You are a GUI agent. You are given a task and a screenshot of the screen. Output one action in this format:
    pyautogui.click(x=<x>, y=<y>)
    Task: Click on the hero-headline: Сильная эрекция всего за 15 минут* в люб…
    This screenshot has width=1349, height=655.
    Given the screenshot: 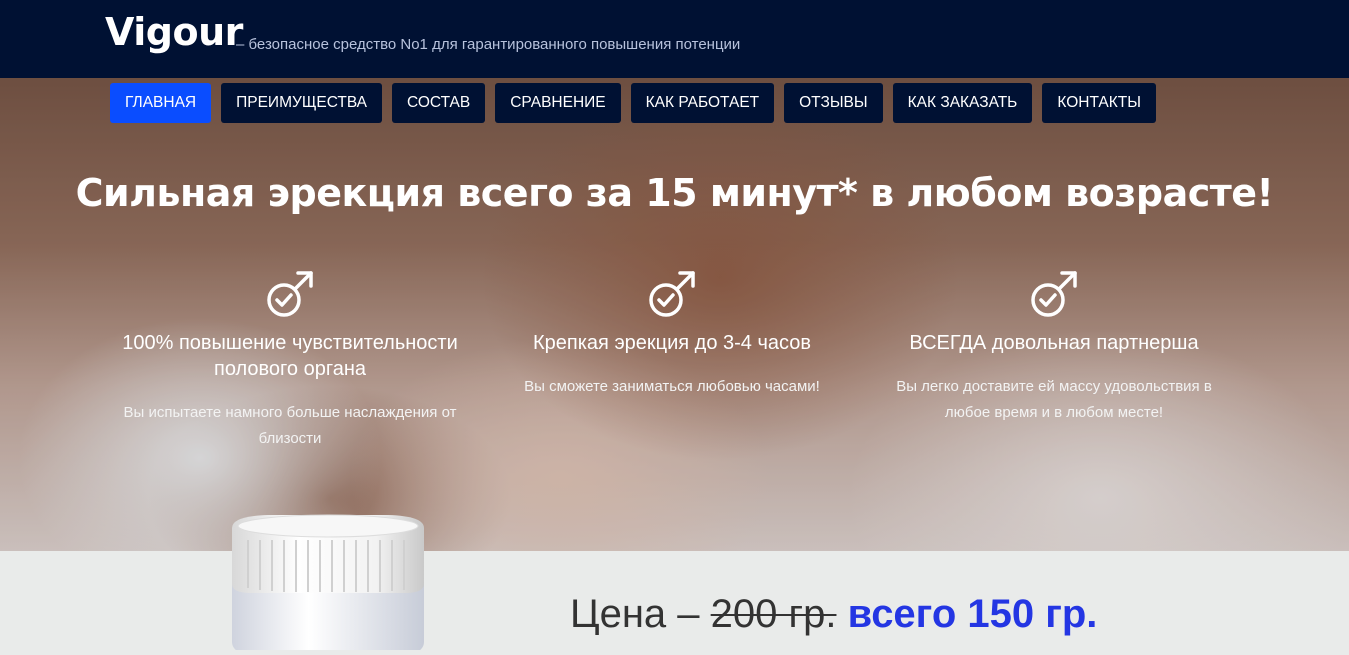 What is the action you would take?
    pyautogui.click(x=674, y=193)
    